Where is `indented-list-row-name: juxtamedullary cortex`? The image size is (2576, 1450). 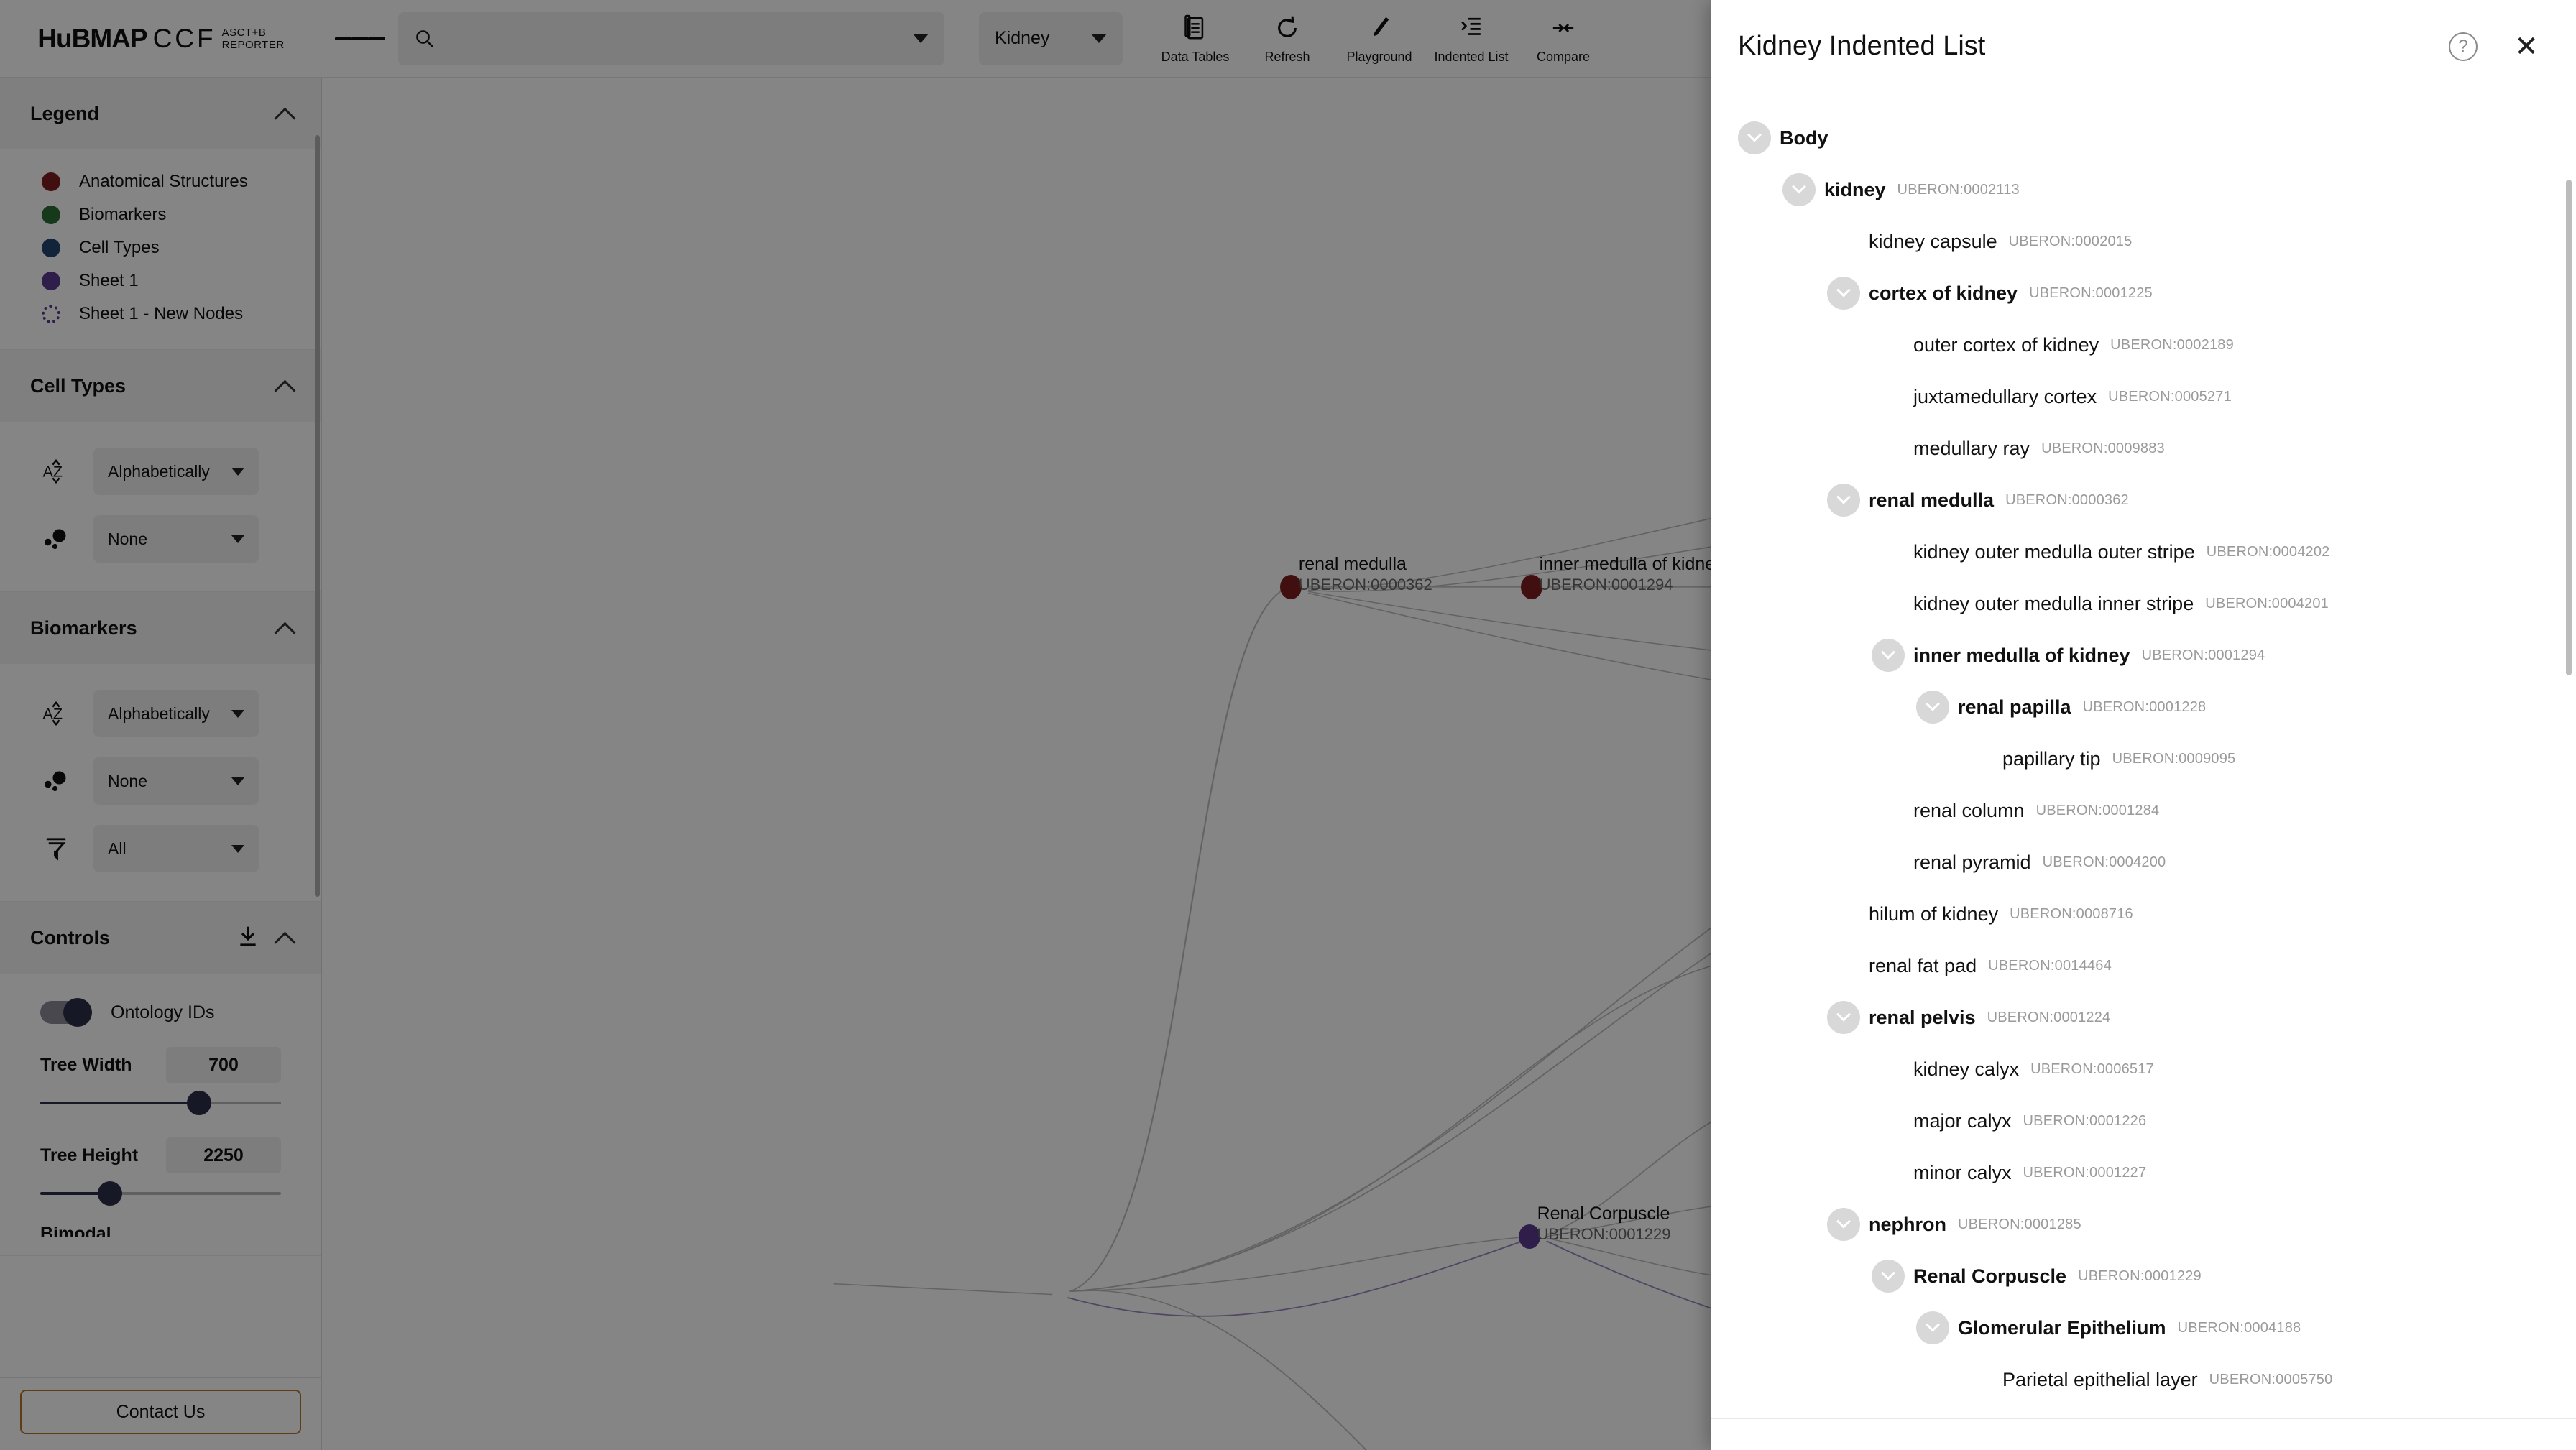 indented-list-row-name: juxtamedullary cortex is located at coordinates (2005, 396).